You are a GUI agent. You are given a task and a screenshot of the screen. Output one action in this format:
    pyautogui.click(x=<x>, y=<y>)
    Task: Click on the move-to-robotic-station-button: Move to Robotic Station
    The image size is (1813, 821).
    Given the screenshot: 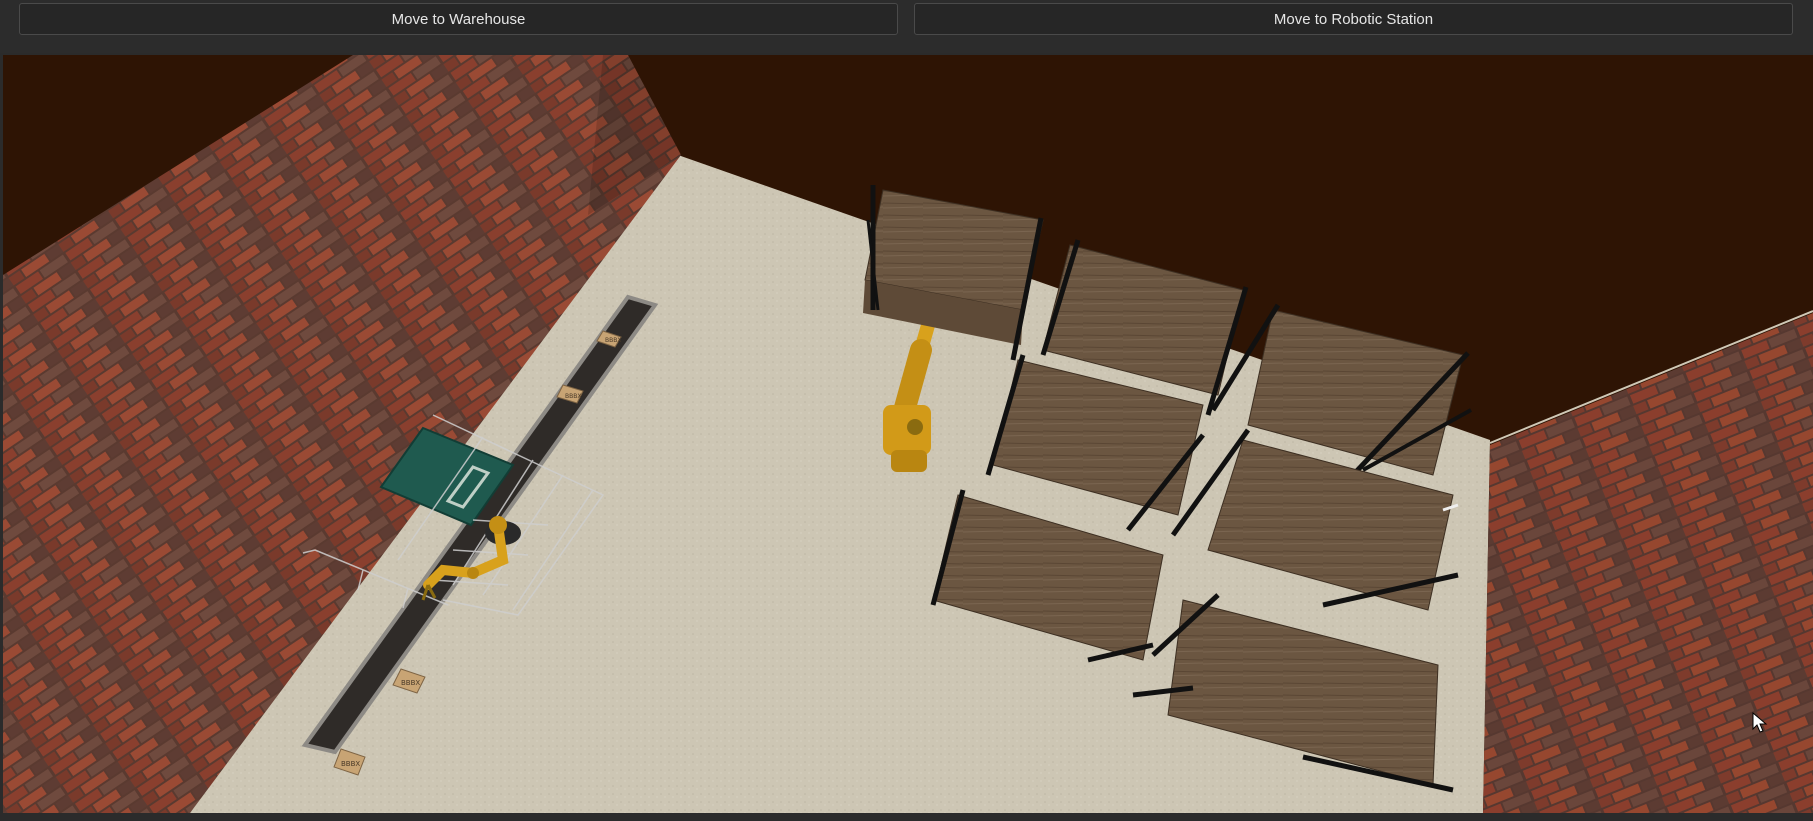 What is the action you would take?
    pyautogui.click(x=1353, y=19)
    